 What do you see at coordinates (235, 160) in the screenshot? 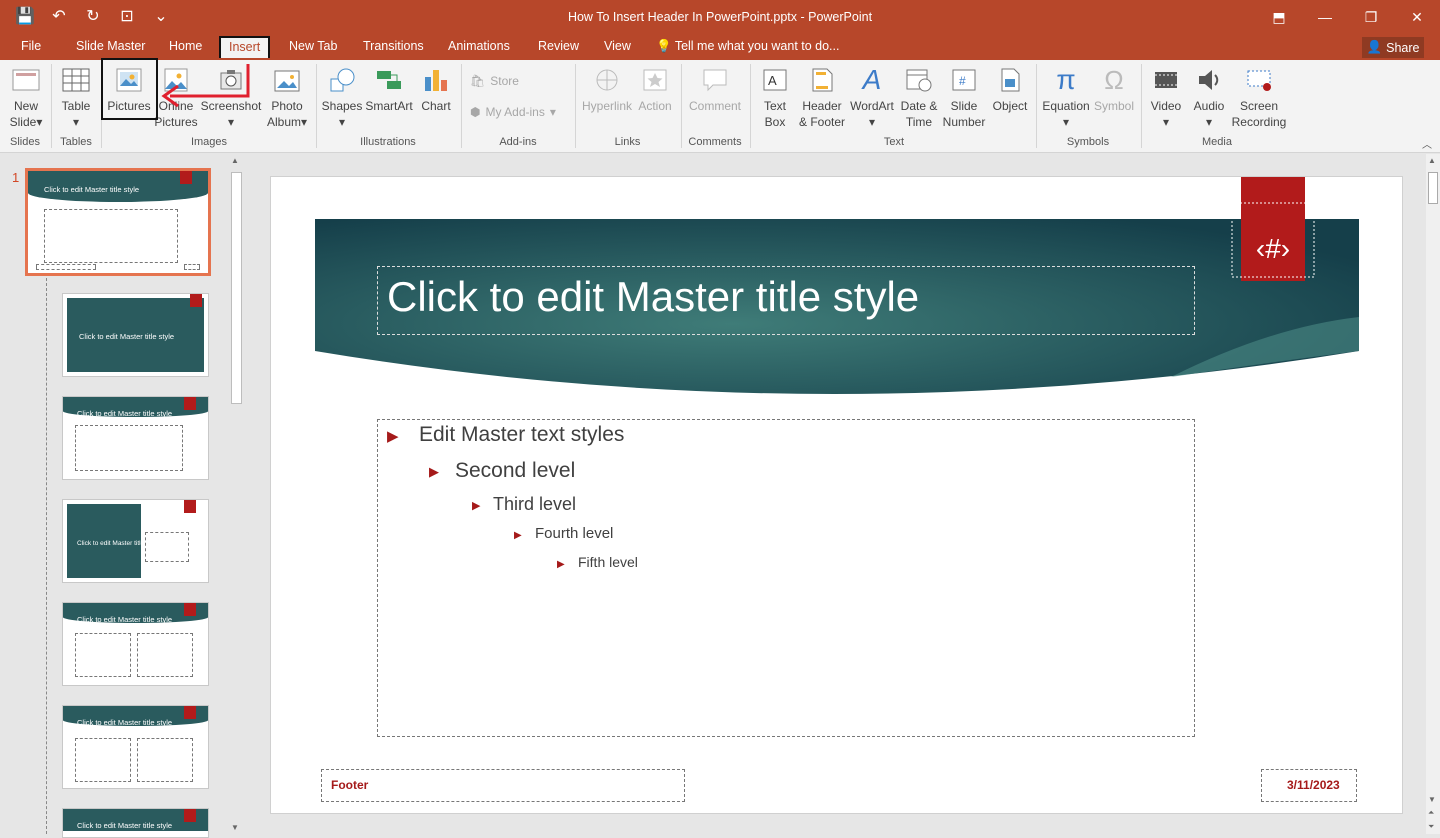
I see `scroll-up-icon: ▲` at bounding box center [235, 160].